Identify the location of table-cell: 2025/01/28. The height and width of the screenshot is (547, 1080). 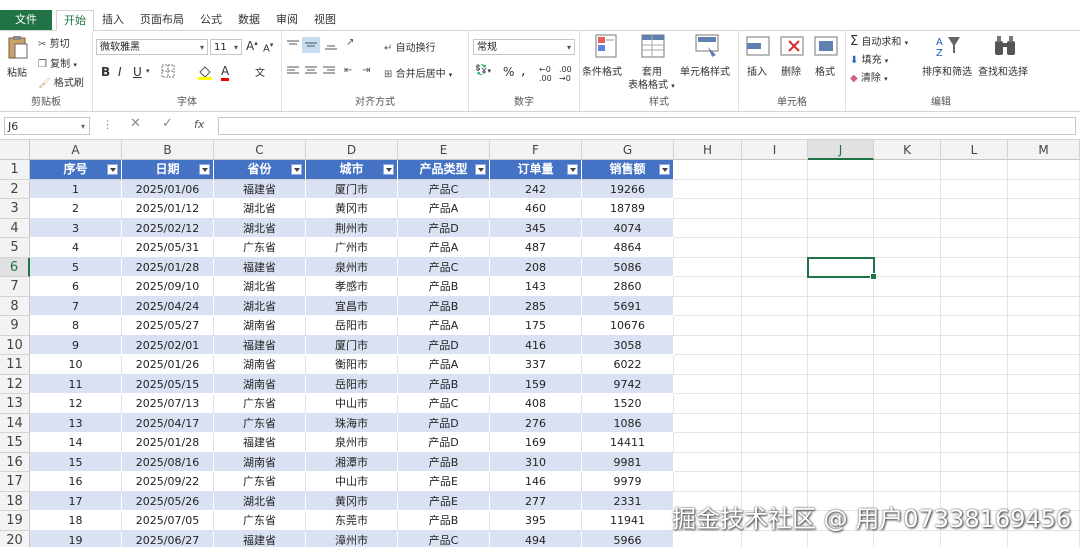
(168, 267).